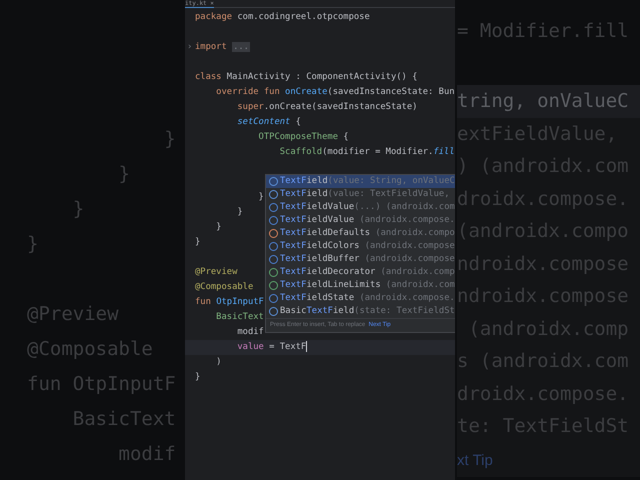  What do you see at coordinates (360, 207) in the screenshot?
I see `completion-item: TextFieldValue(...) (androidx.com` at bounding box center [360, 207].